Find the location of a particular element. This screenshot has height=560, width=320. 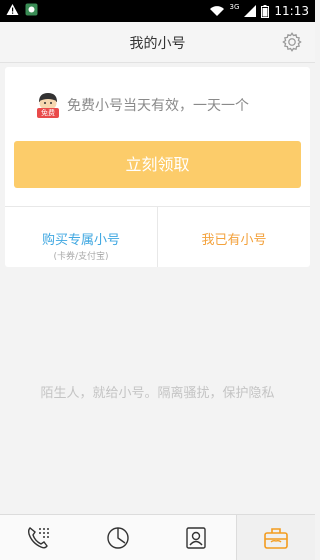

tab-history is located at coordinates (118, 537).